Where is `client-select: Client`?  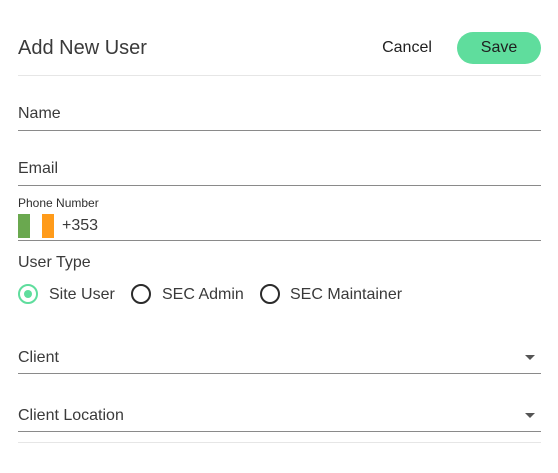
client-select: Client is located at coordinates (279, 357).